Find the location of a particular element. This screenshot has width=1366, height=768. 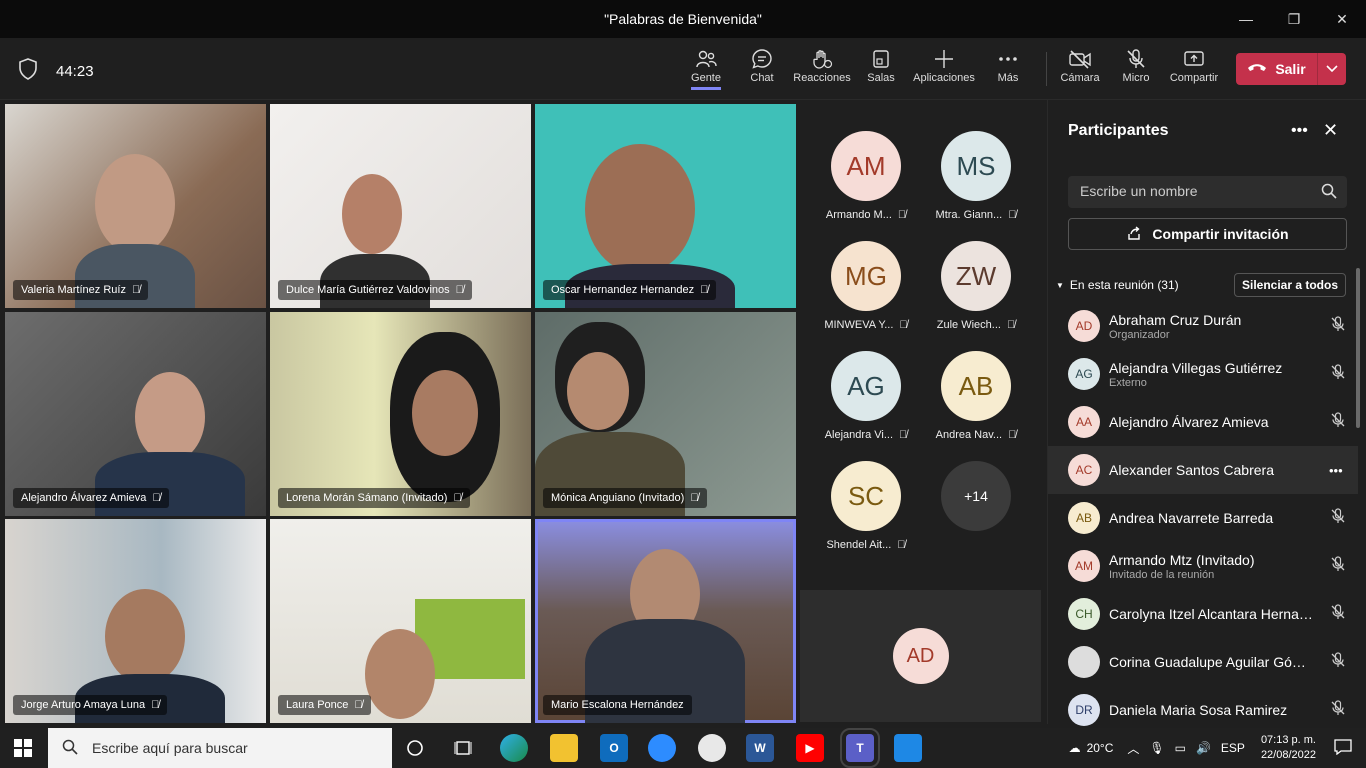

word-icon: W is located at coordinates (760, 748).